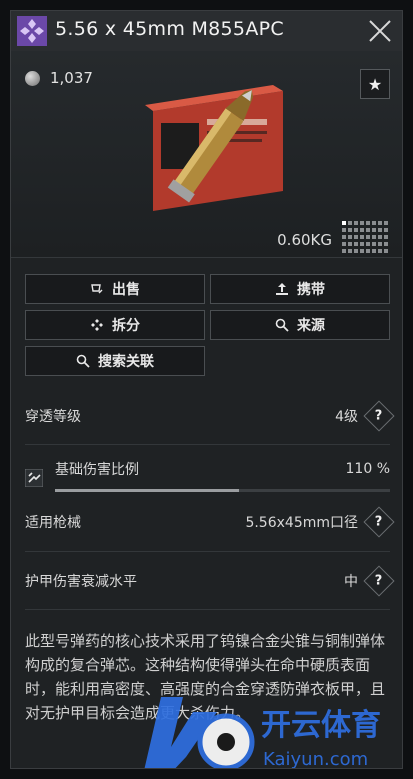 This screenshot has height=779, width=413. I want to click on damage-row: 基础伤害比例 110 %, so click(222, 469).